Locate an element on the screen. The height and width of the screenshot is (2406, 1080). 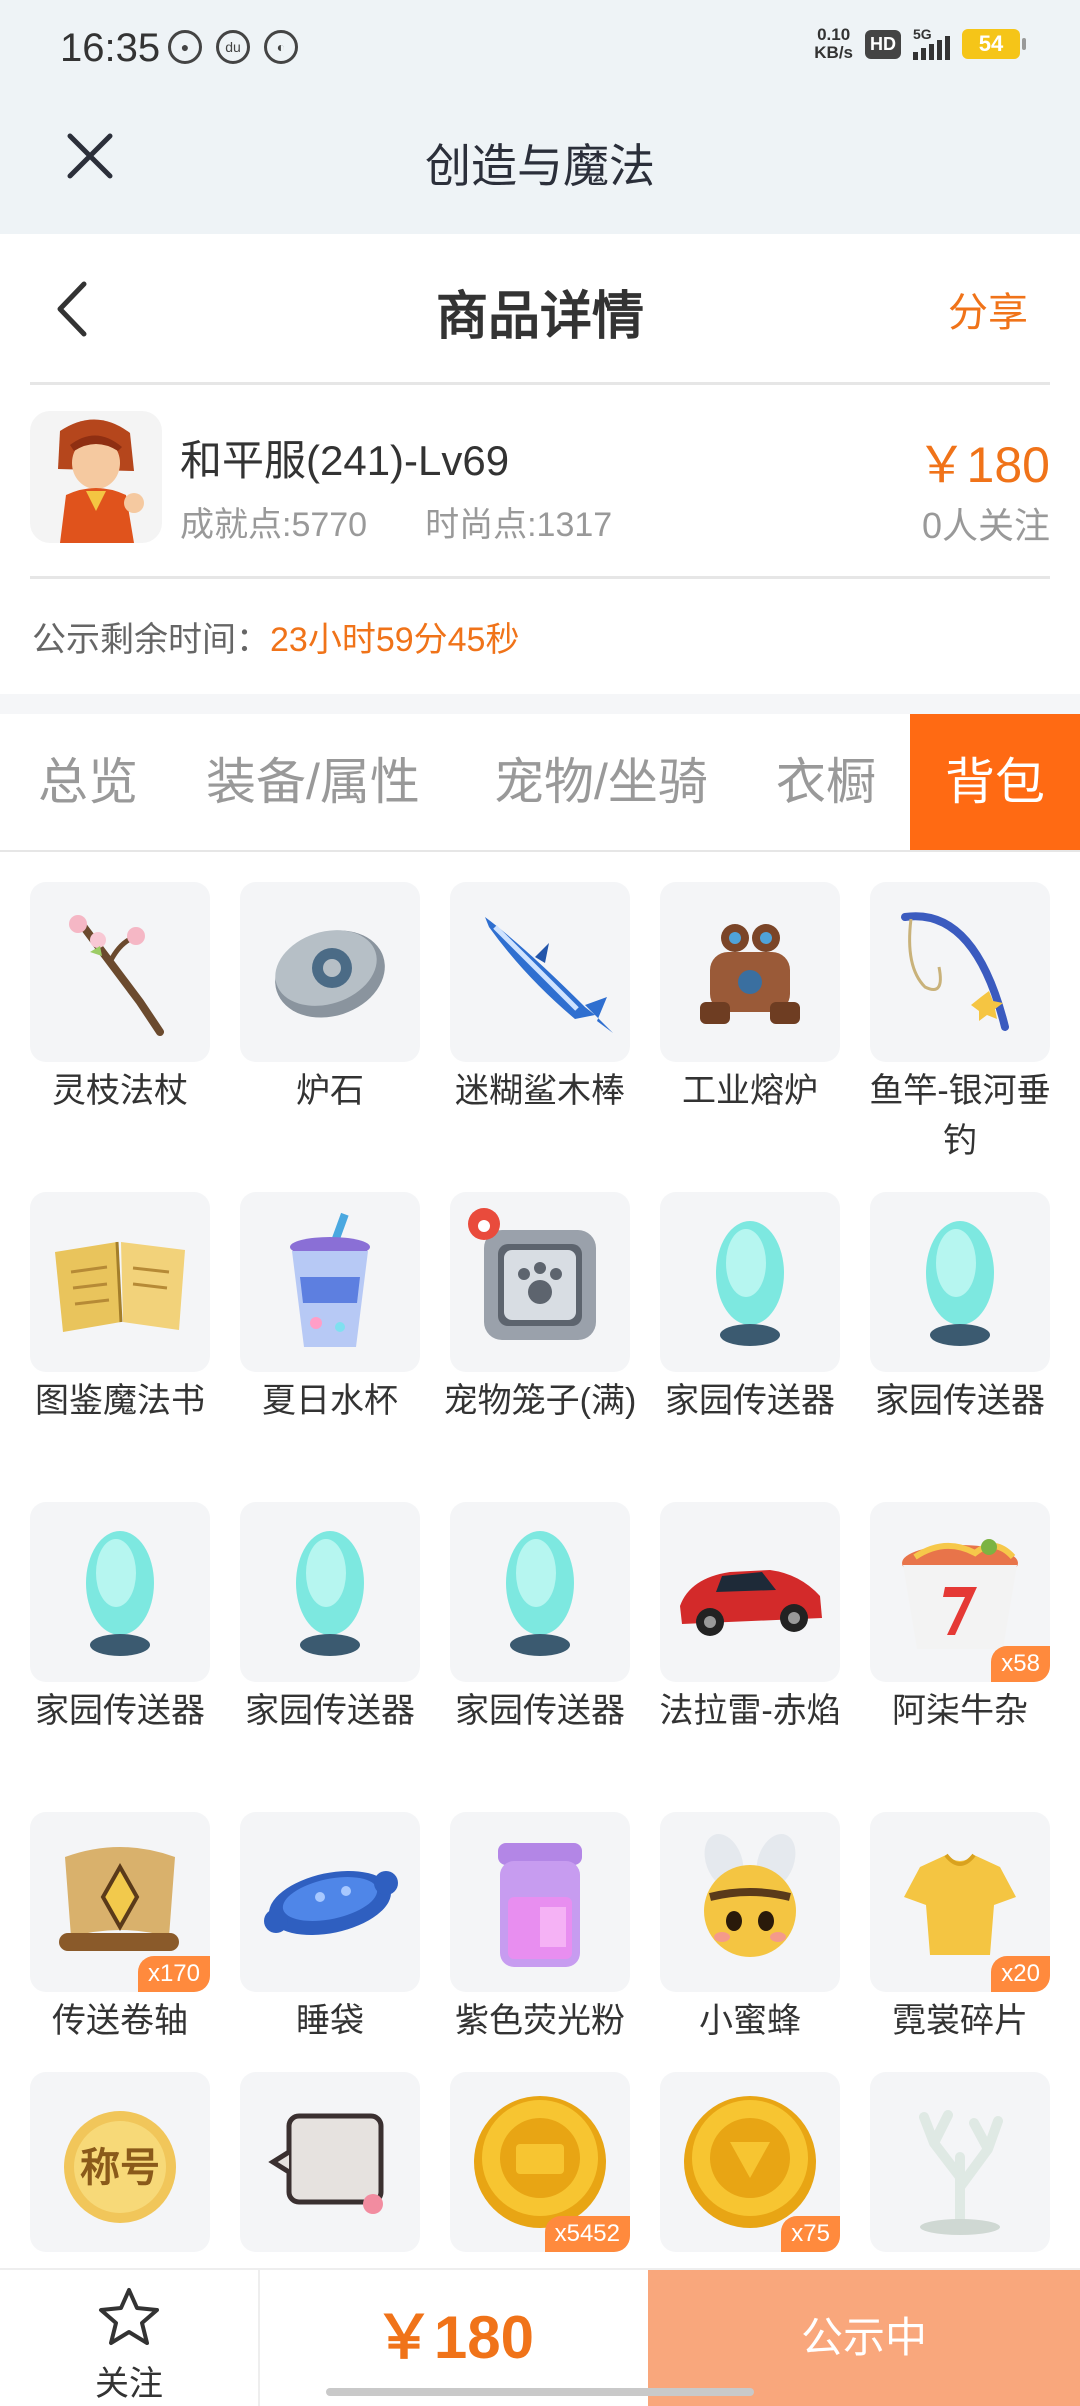
noodle-bowl-icon is located at coordinates (960, 1594).